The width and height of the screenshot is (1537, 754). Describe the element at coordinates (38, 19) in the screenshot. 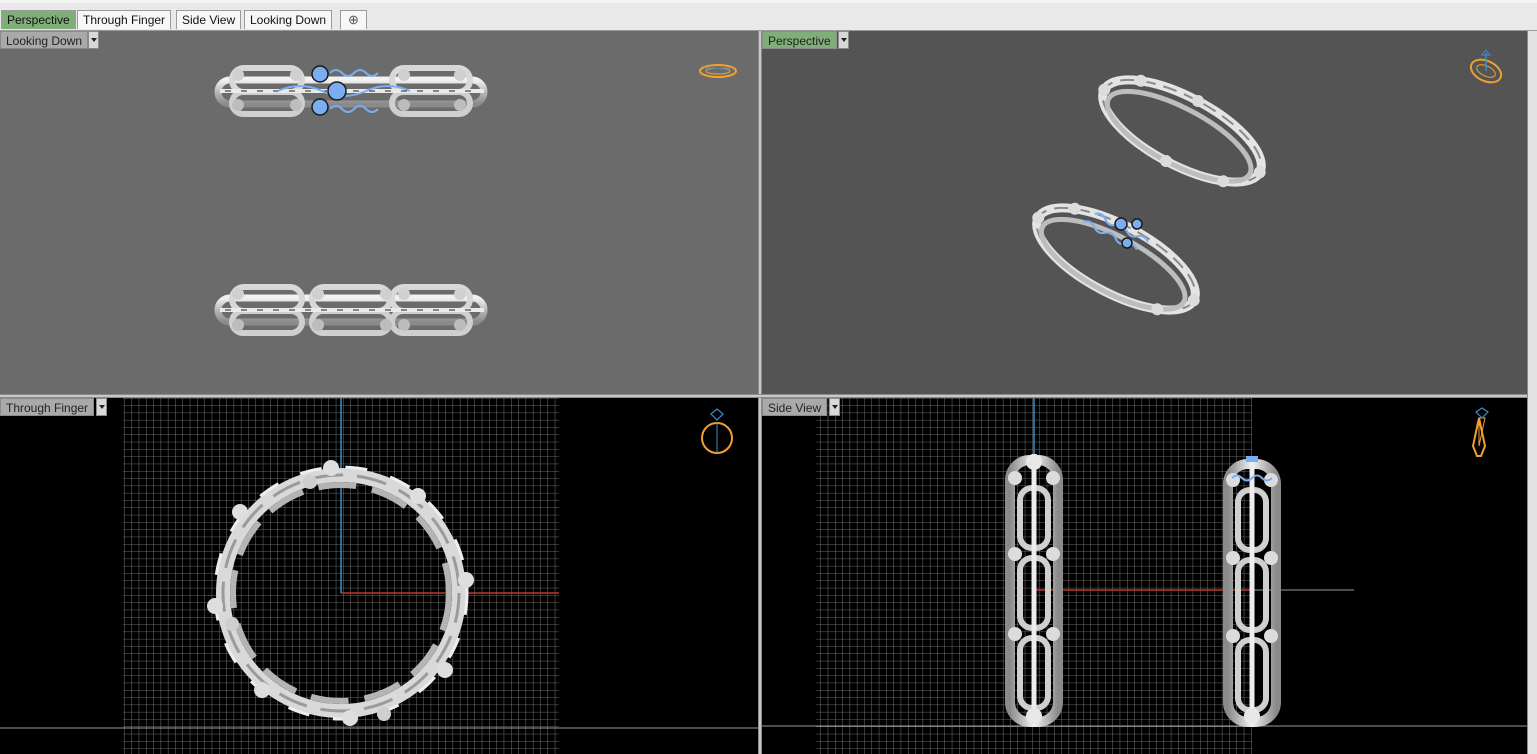

I see `tab-perspective: Perspective` at that location.